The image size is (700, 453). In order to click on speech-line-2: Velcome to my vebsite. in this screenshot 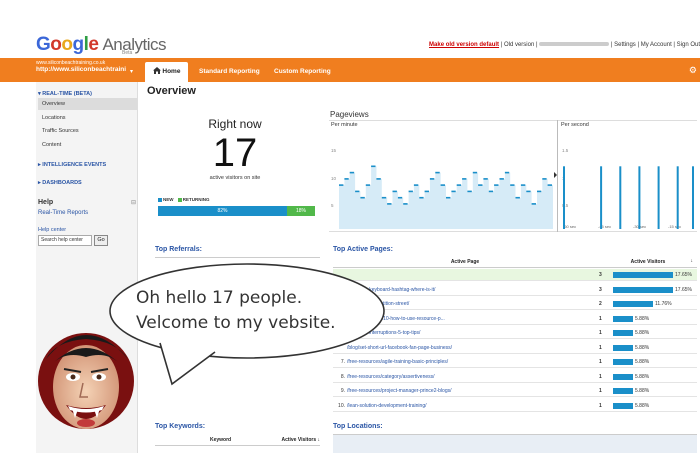, I will do `click(236, 323)`.